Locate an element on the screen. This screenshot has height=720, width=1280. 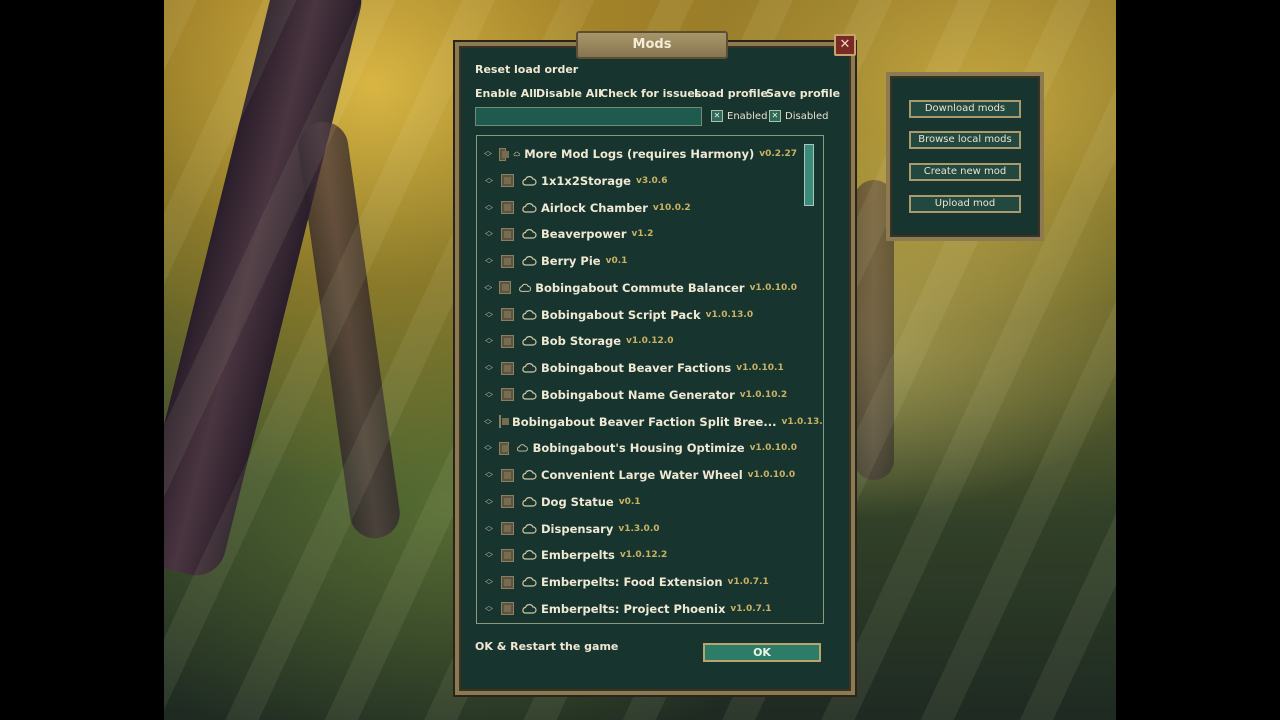
mod-row: ︿ ﹀ Bobingabout Commute Balancer v1.0.10.0 is located at coordinates (637, 288).